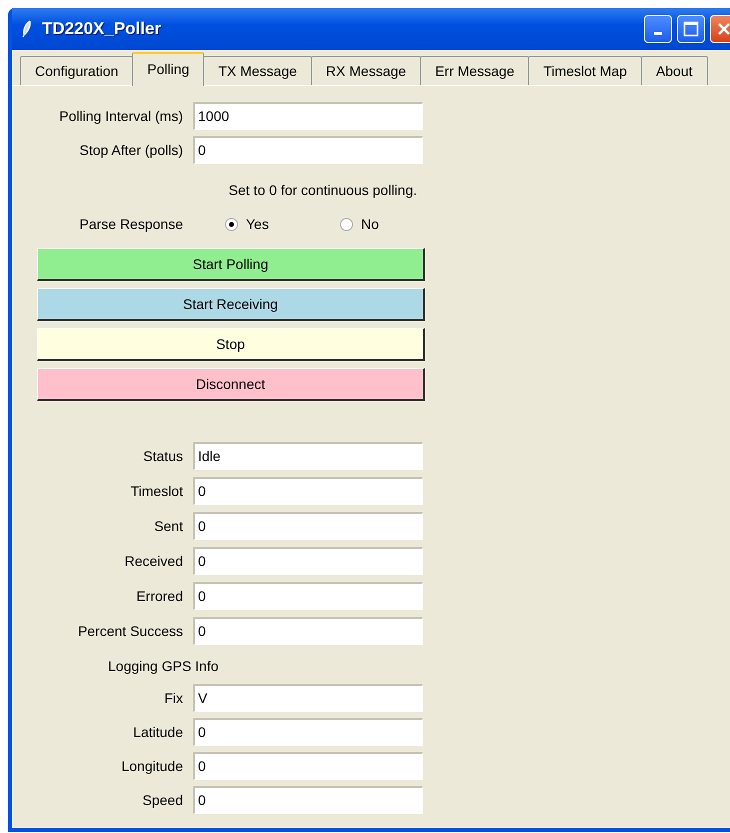 Image resolution: width=730 pixels, height=833 pixels. I want to click on tab: Polling, so click(168, 69).